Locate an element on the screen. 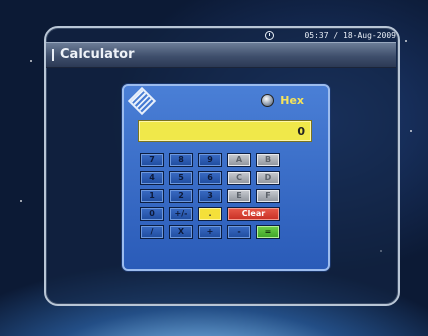  key-5: 5 is located at coordinates (181, 178).